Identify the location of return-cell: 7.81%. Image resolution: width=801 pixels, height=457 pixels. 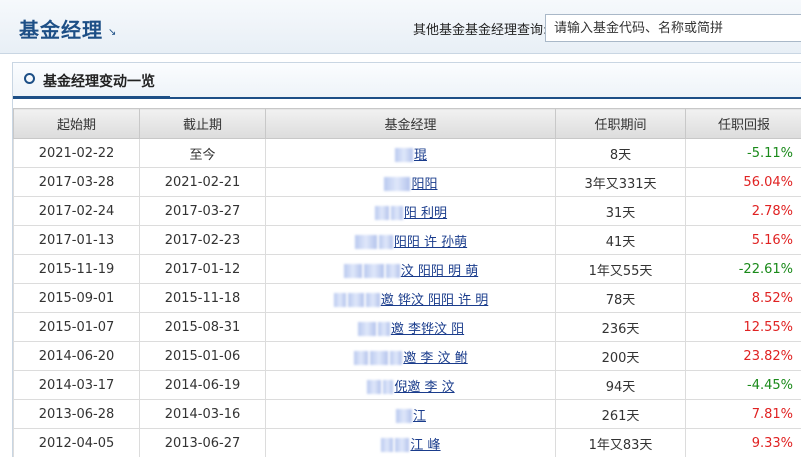
(743, 414).